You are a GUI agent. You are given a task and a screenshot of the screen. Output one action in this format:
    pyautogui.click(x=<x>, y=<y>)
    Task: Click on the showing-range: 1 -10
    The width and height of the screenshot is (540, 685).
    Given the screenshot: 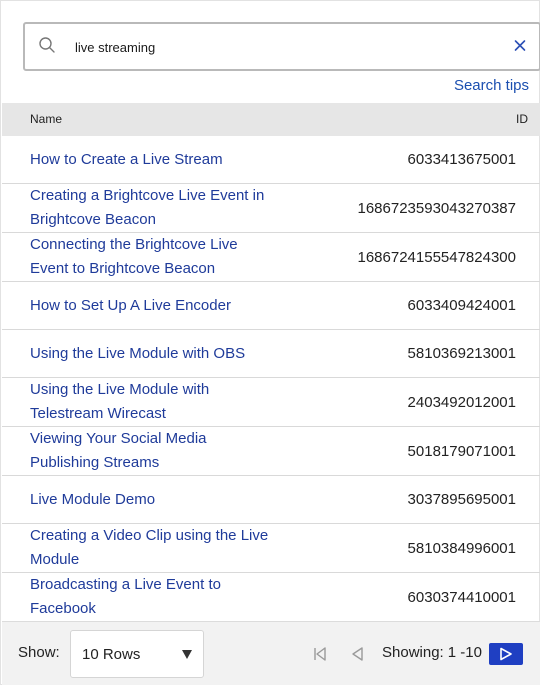 What is the action you would take?
    pyautogui.click(x=464, y=652)
    